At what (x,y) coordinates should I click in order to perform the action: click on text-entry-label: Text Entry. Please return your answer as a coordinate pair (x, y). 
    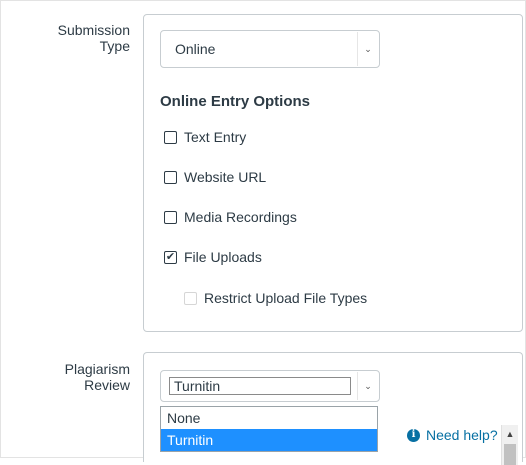
    Looking at the image, I should click on (215, 137).